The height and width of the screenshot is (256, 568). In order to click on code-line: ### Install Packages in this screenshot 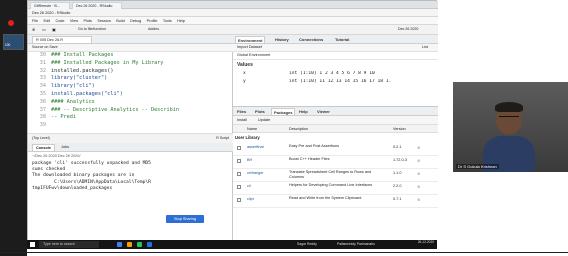, I will do `click(82, 55)`.